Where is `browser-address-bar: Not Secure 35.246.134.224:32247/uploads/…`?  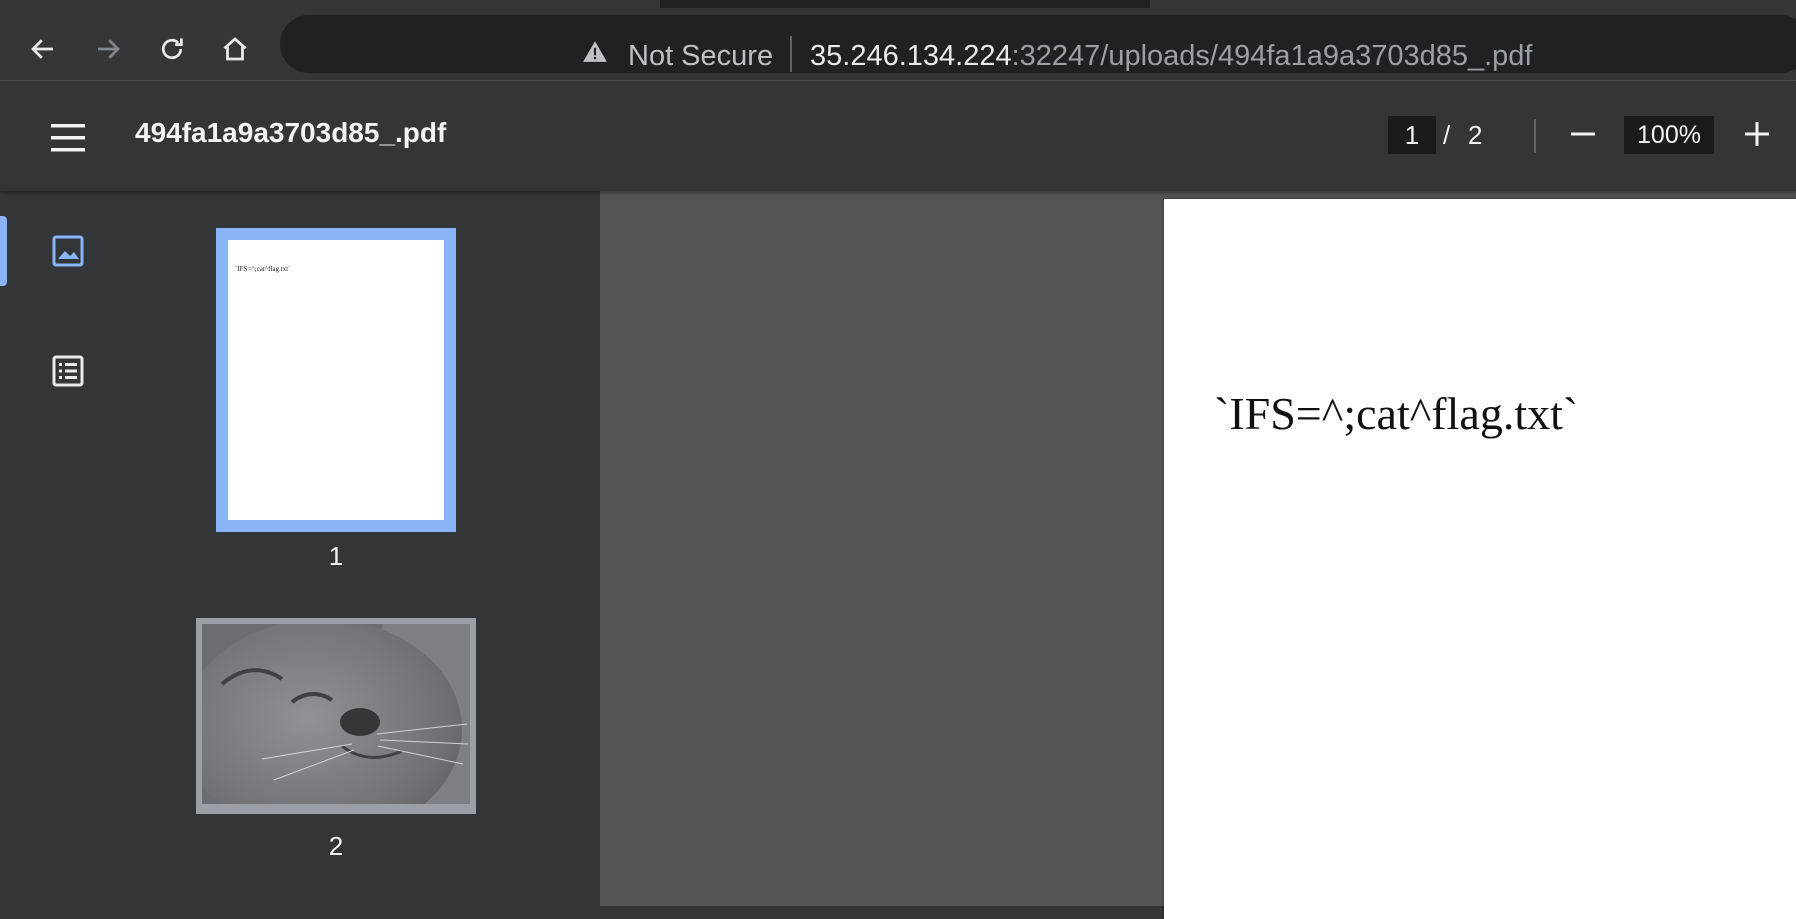
browser-address-bar: Not Secure 35.246.134.224:32247/uploads/… is located at coordinates (898, 44).